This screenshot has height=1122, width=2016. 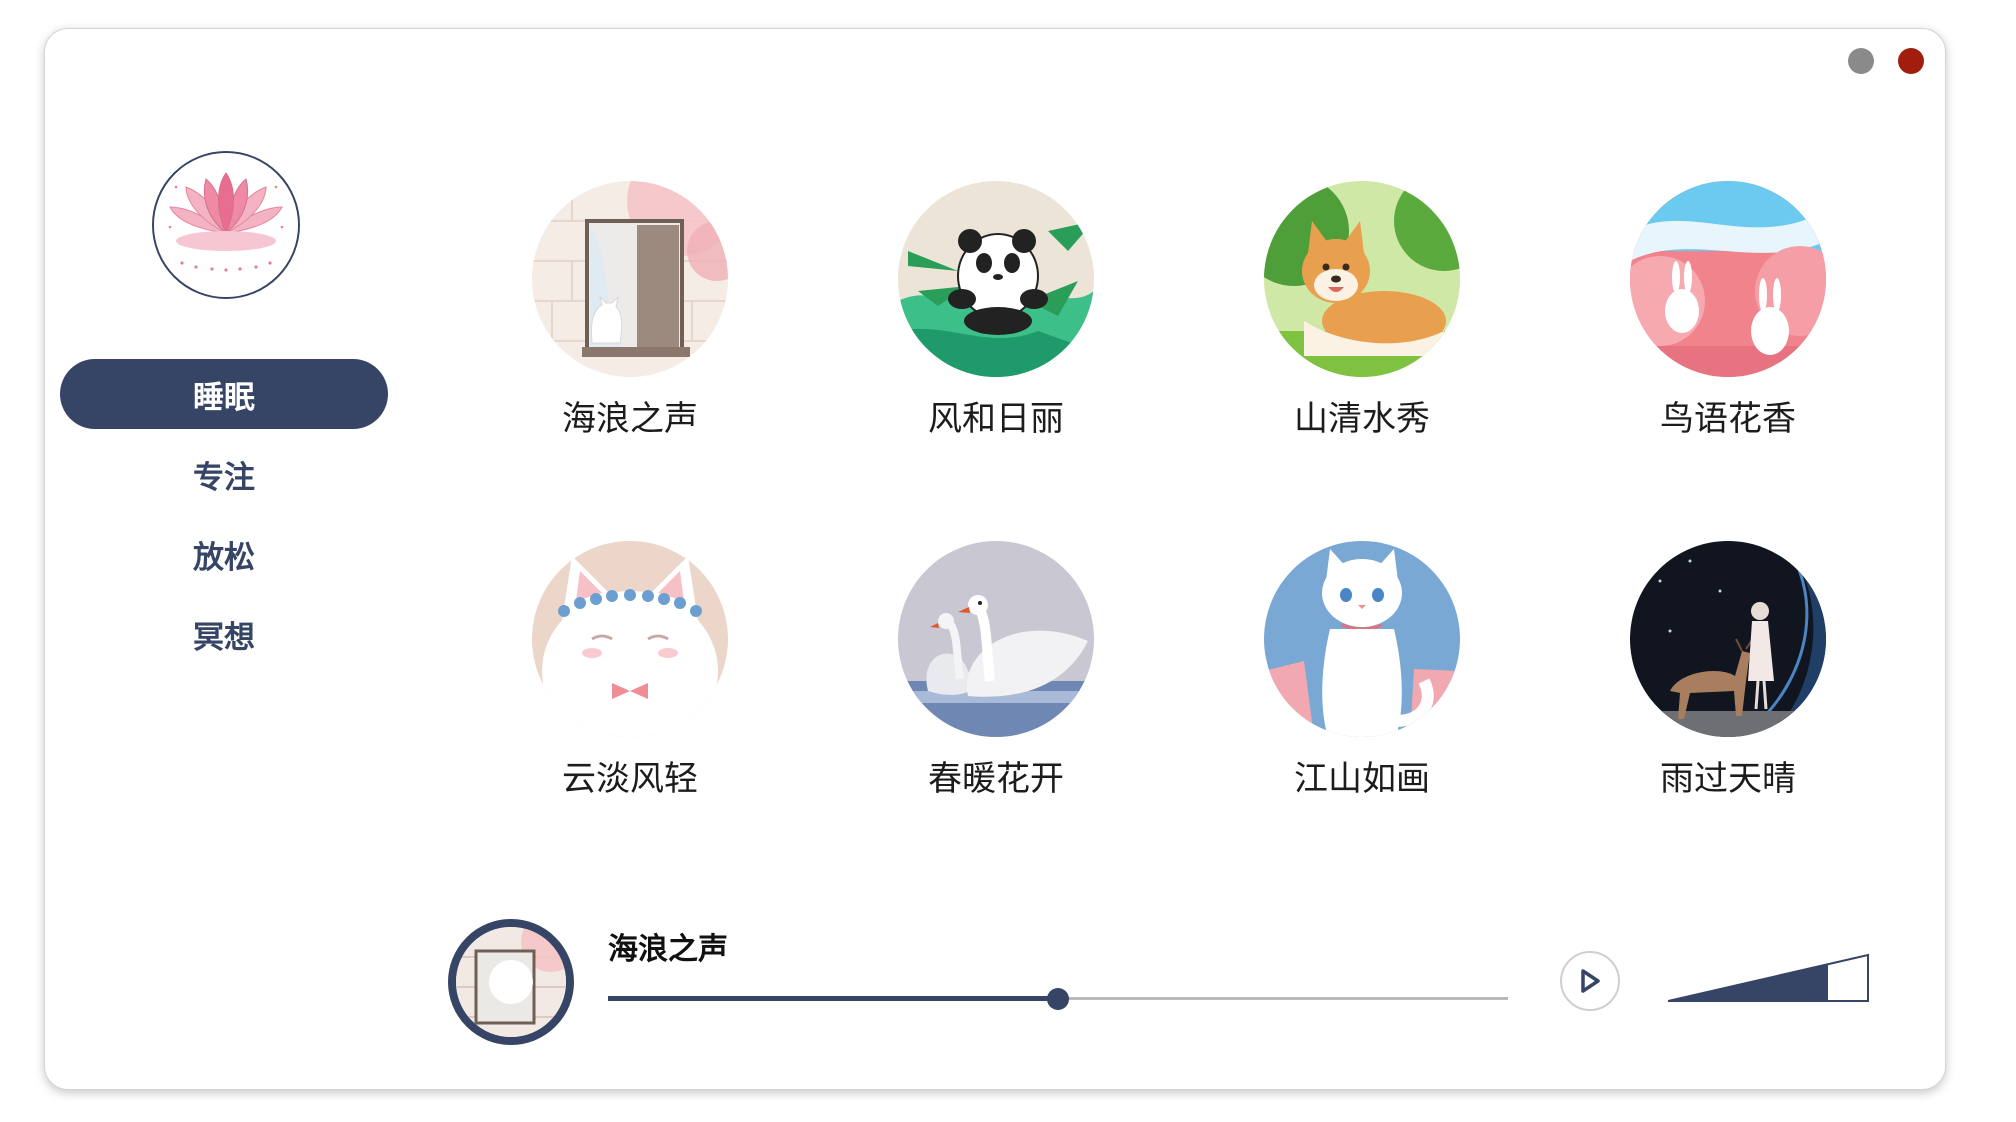 I want to click on sound-card-7: 雨过天晴, so click(x=1728, y=681).